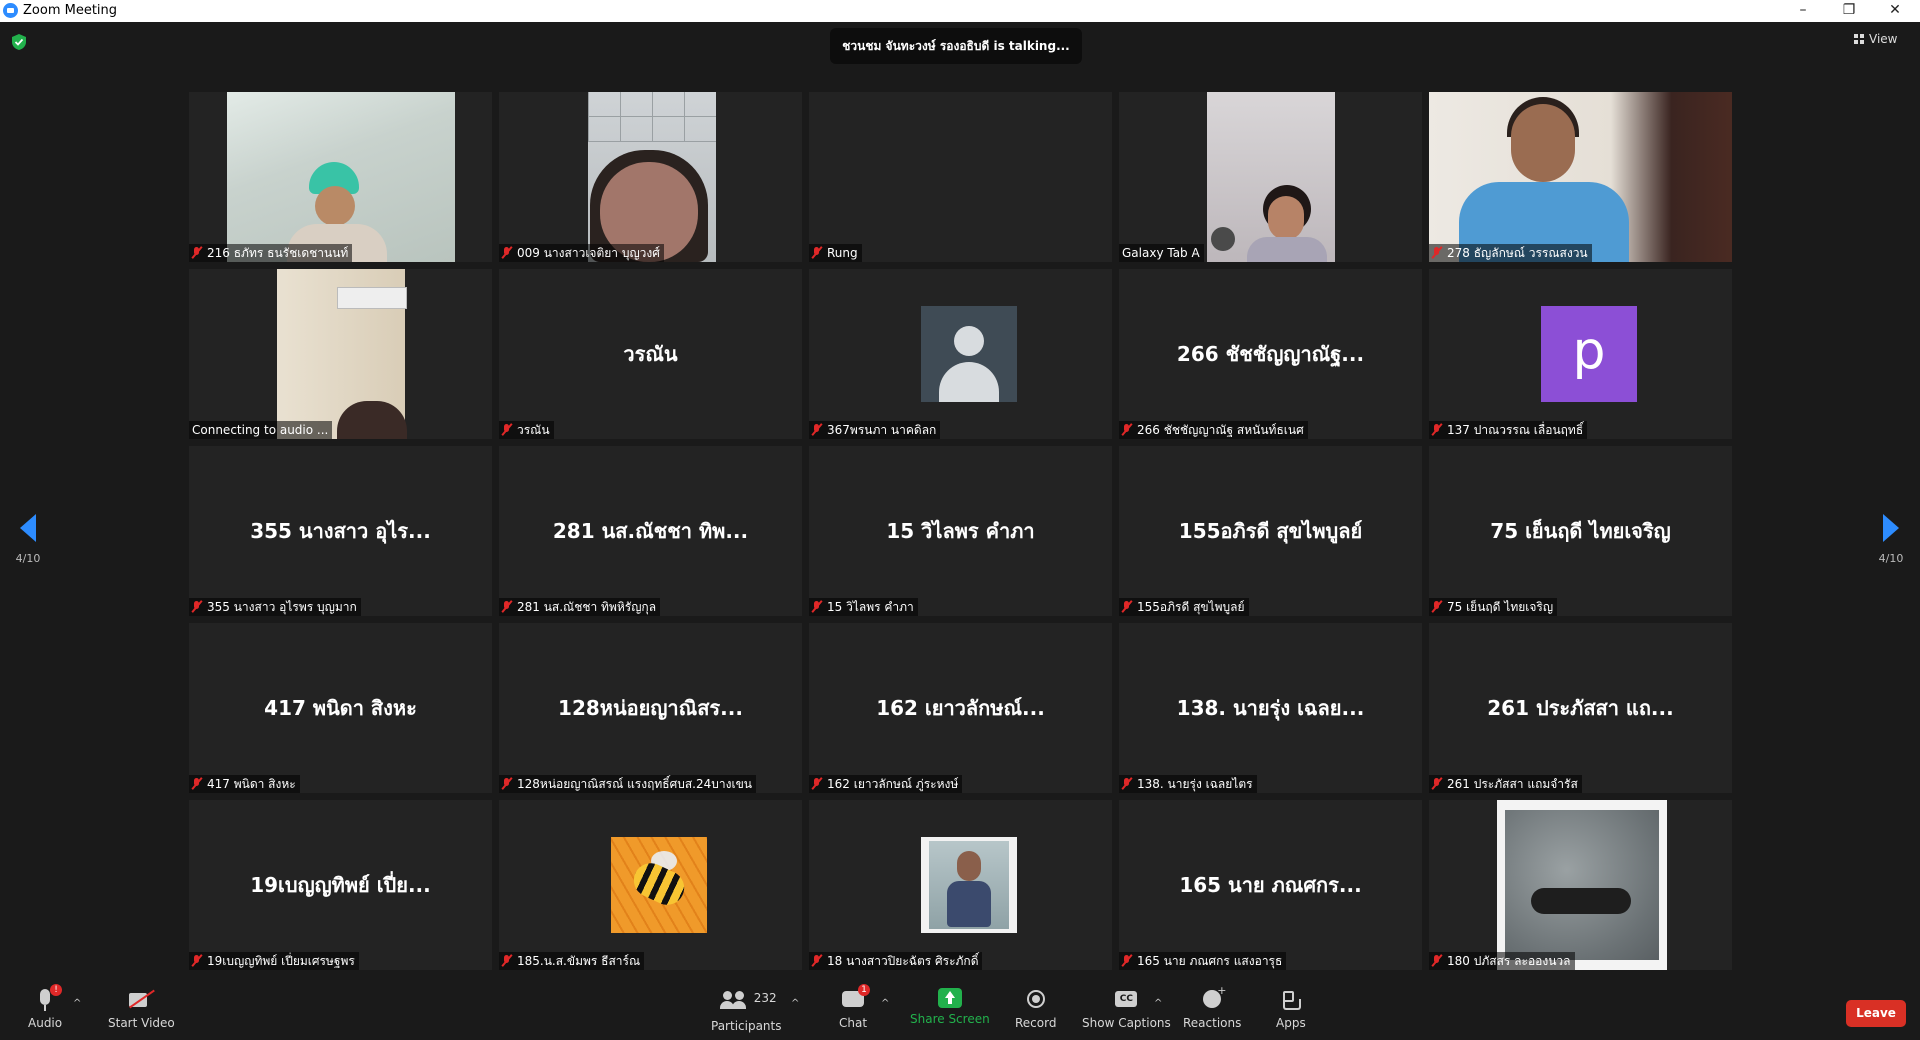 This screenshot has width=1920, height=1040. What do you see at coordinates (1212, 998) in the screenshot?
I see `reactions-icon` at bounding box center [1212, 998].